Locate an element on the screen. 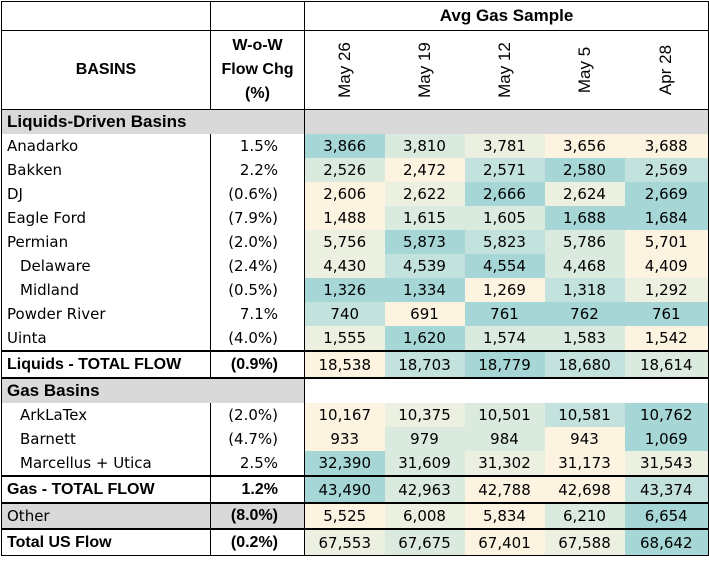  flow-value: 1,605 is located at coordinates (504, 218).